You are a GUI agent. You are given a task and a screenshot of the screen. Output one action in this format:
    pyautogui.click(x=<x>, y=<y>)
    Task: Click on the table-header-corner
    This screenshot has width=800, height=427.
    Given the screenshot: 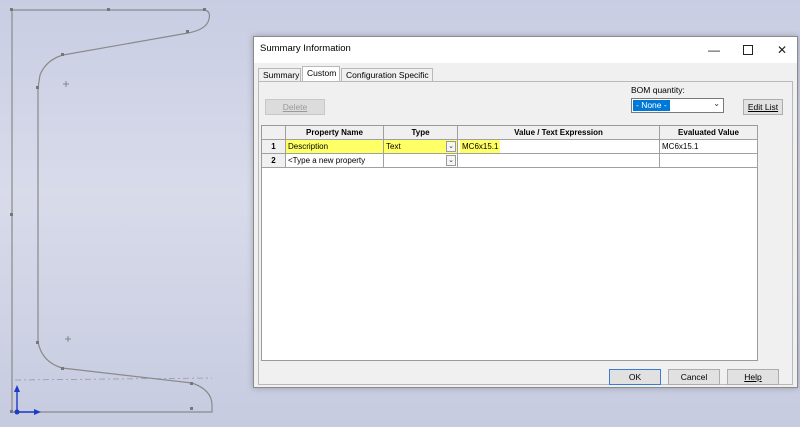 What is the action you would take?
    pyautogui.click(x=274, y=133)
    